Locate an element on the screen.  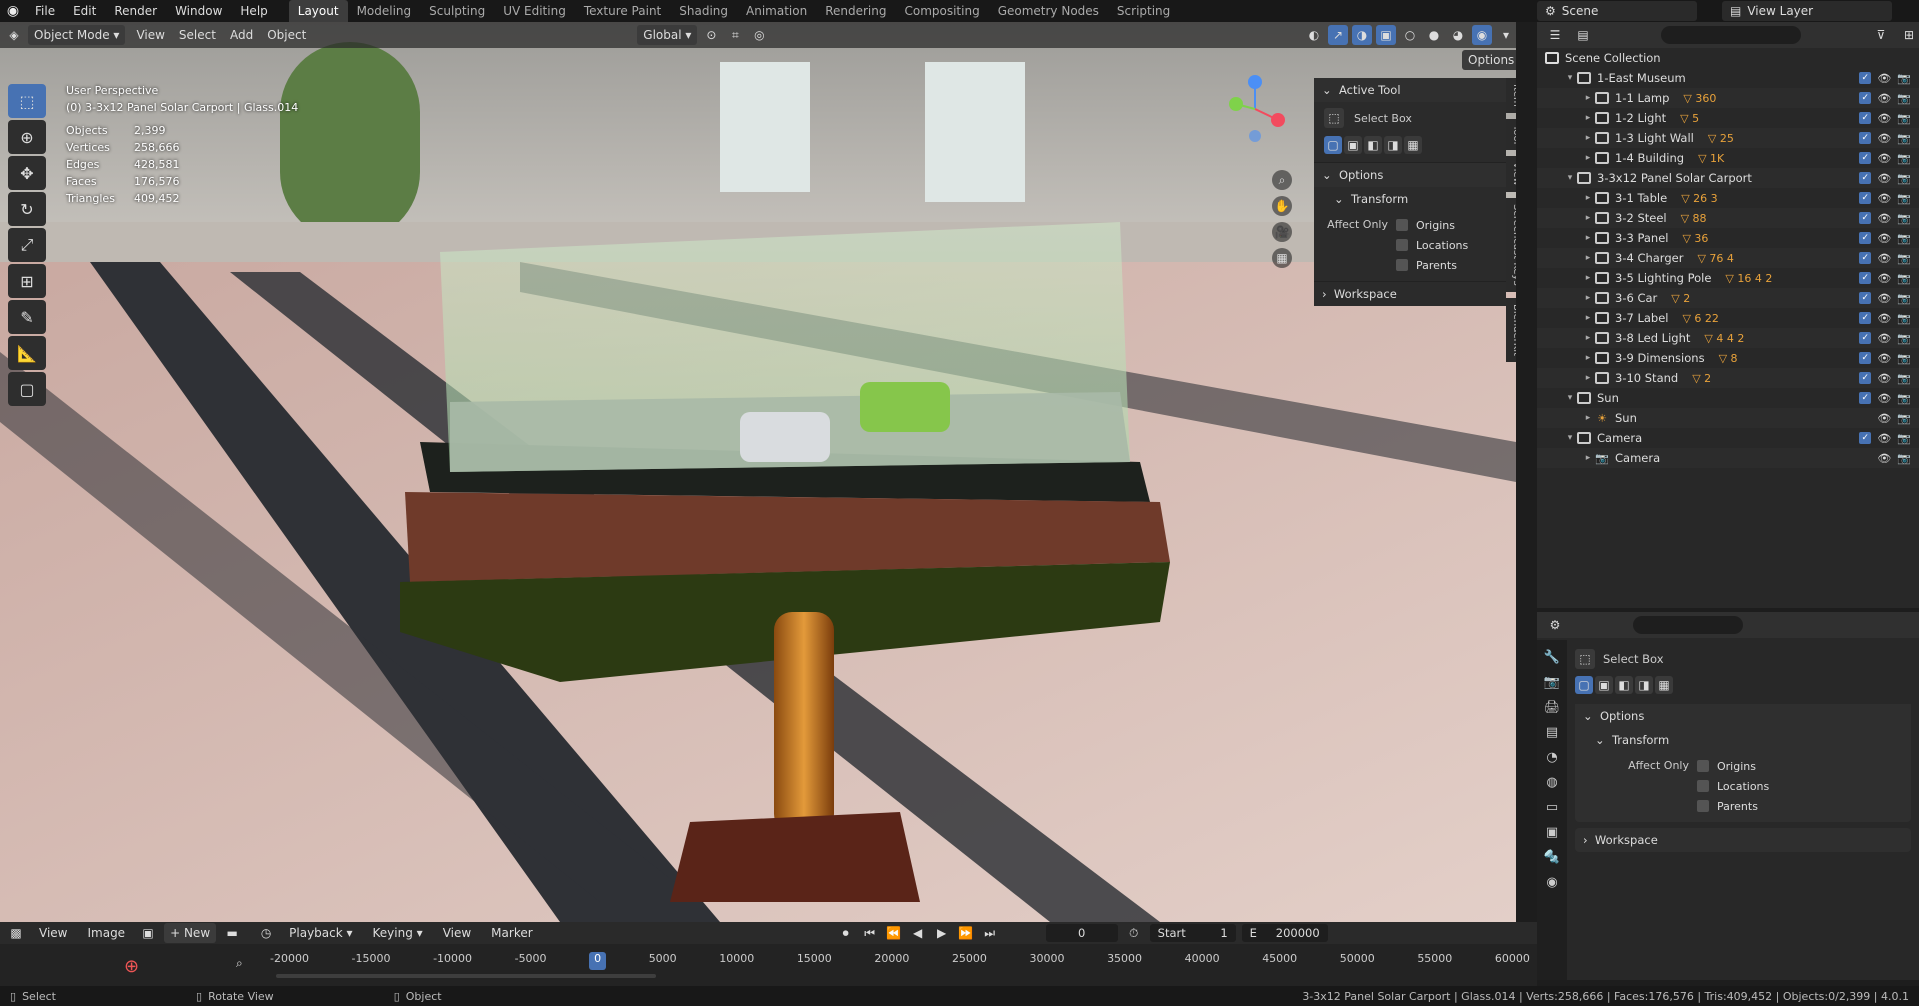
outliner-row-3-3x12-panel-solar-carport: ▾ 3-3x12 Panel Solar Carport ✓ 👁 📷 is located at coordinates (1728, 178).